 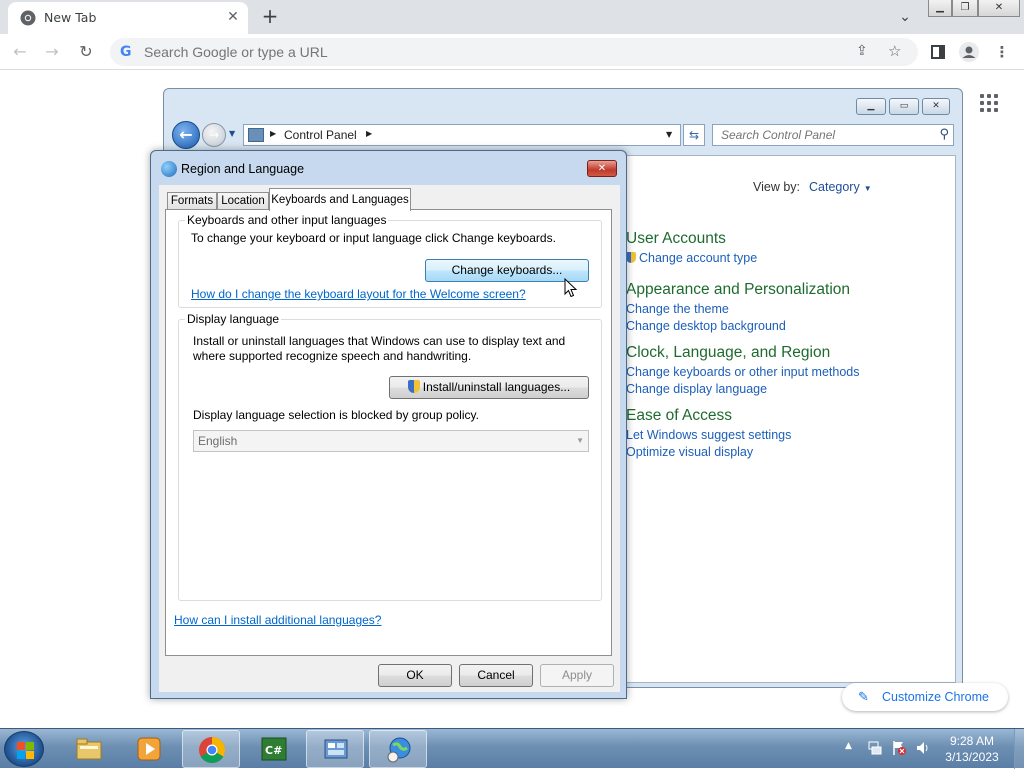 I want to click on new-tab-button: +, so click(x=270, y=16).